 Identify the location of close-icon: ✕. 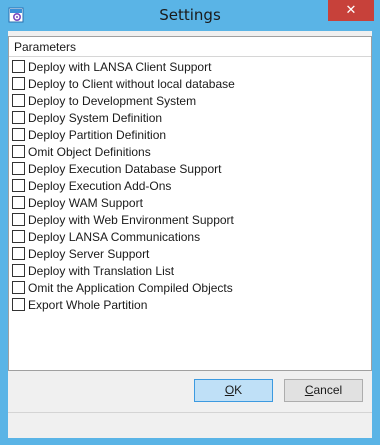
(351, 10).